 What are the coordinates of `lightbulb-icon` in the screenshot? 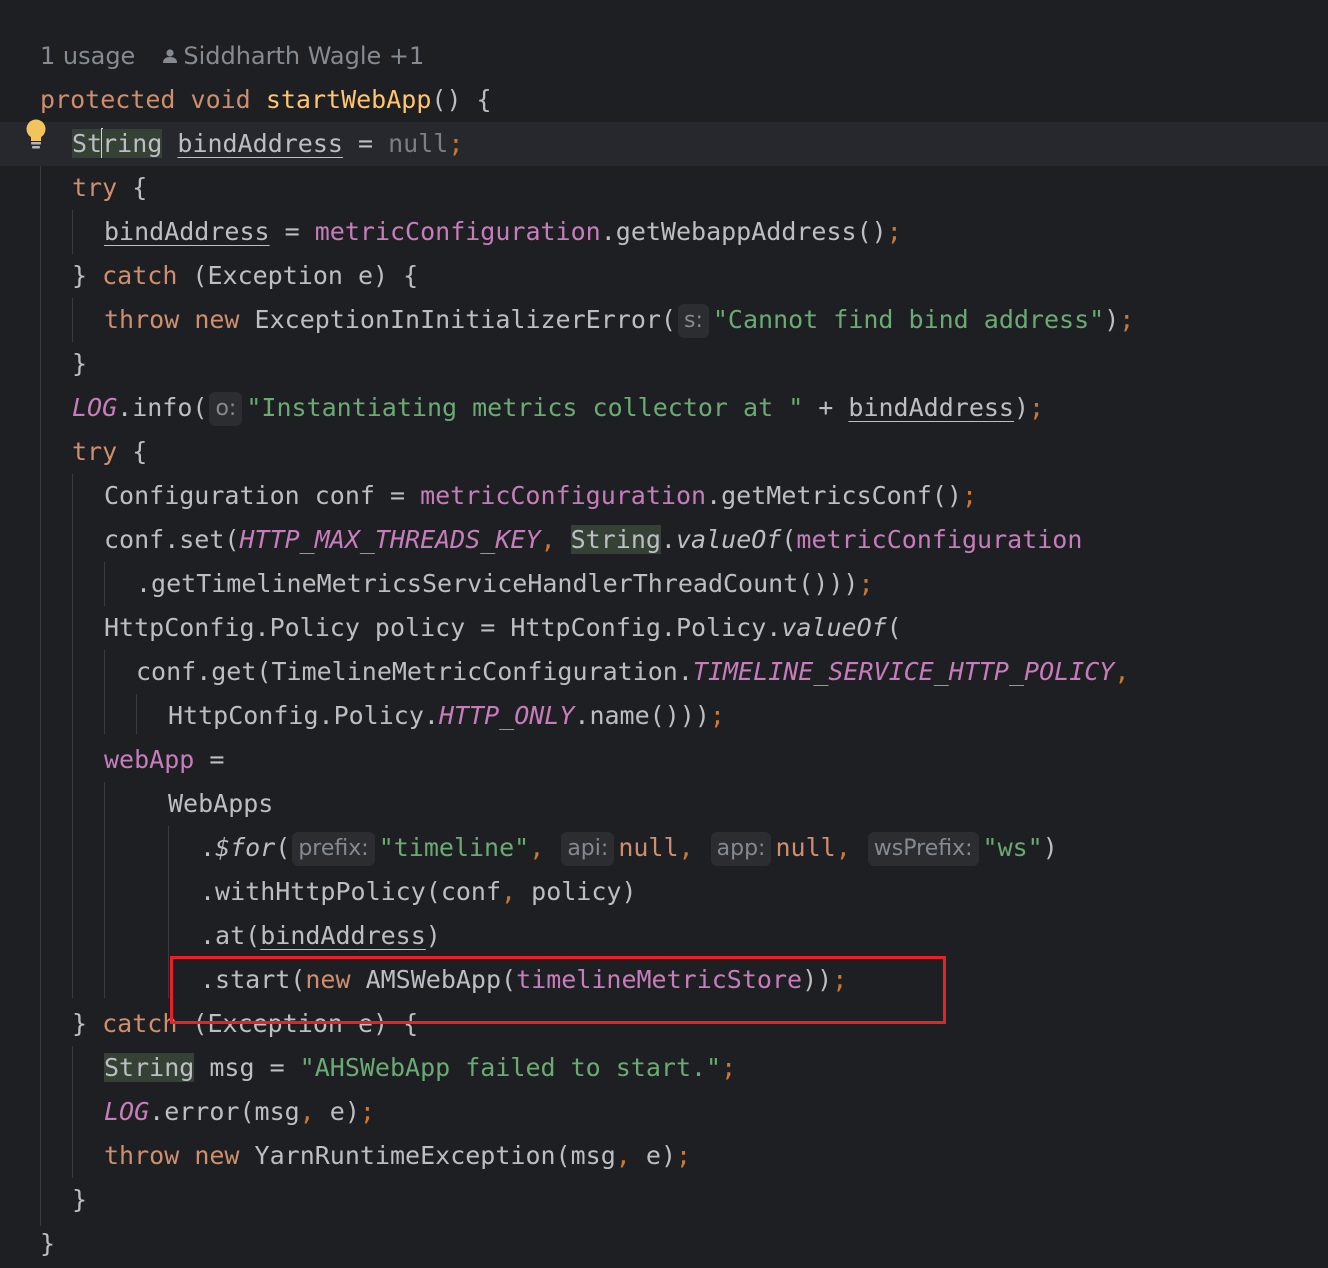 It's located at (36, 136).